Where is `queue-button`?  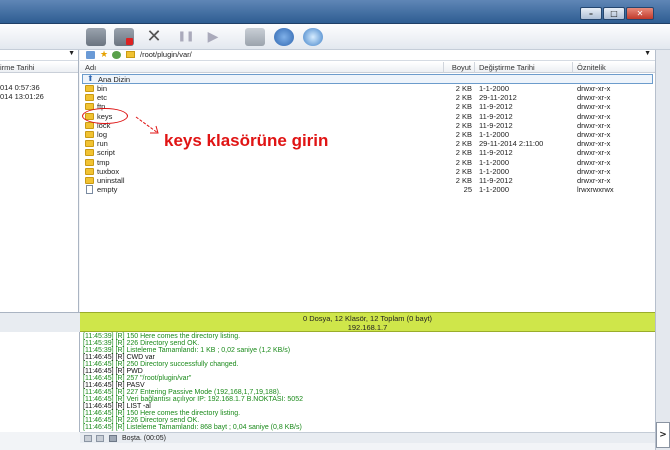 queue-button is located at coordinates (255, 37).